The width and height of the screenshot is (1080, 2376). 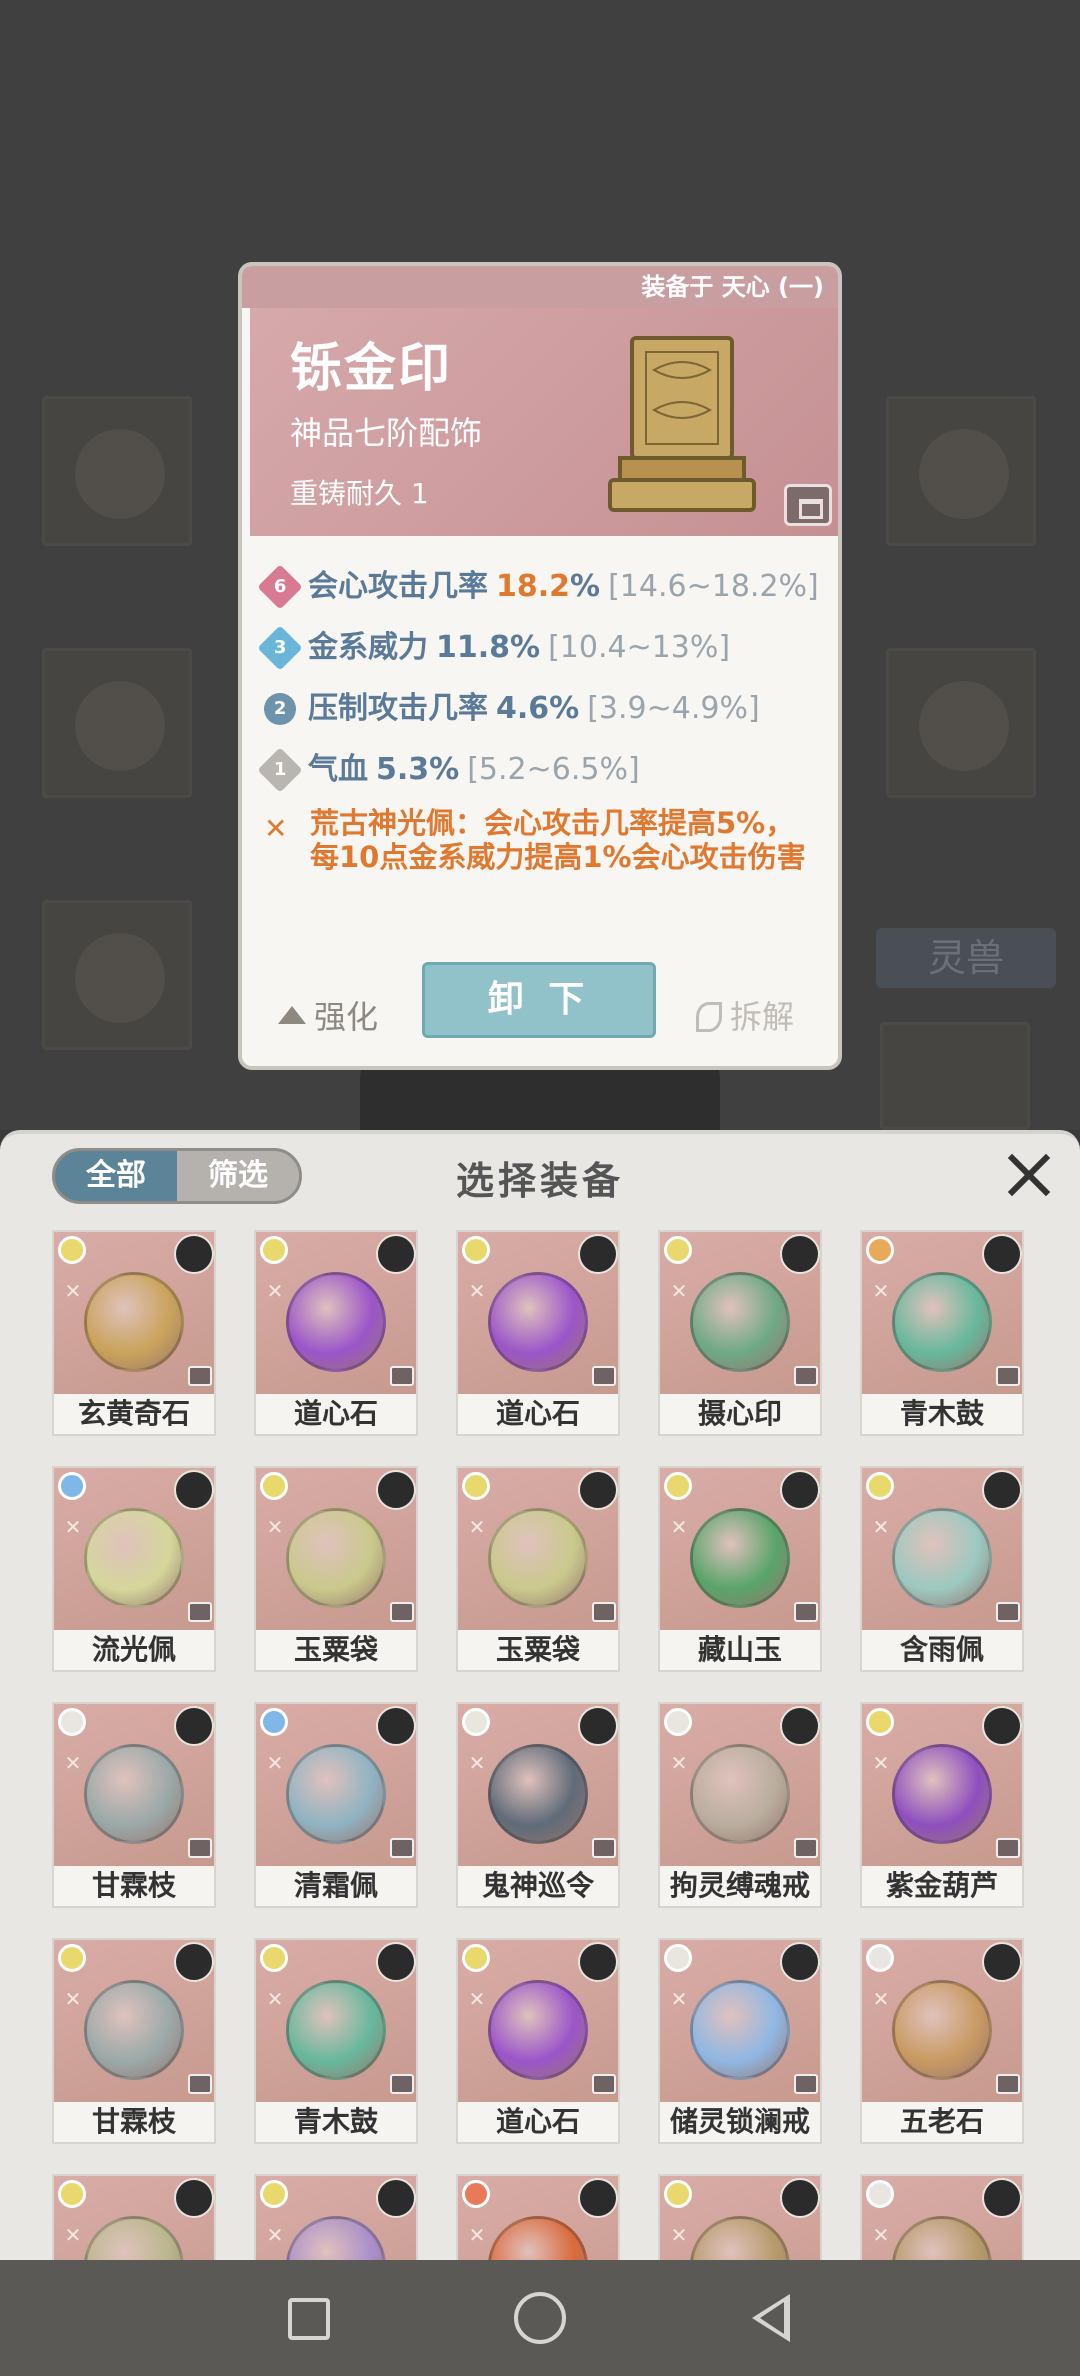 I want to click on upgrade-button: 强化, so click(x=328, y=1015).